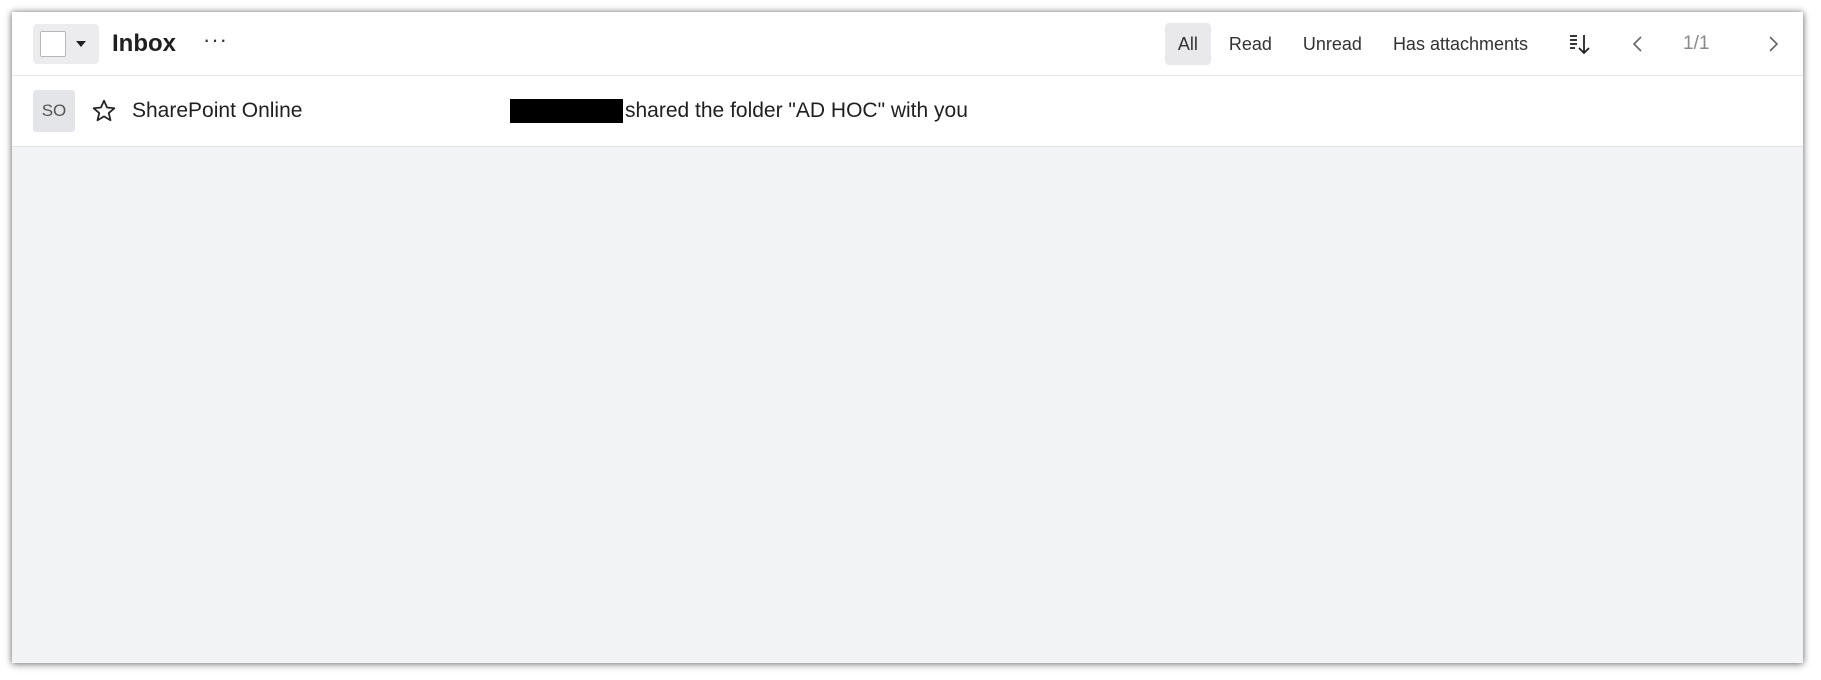  Describe the element at coordinates (53, 43) in the screenshot. I see `select-all-checkbox` at that location.